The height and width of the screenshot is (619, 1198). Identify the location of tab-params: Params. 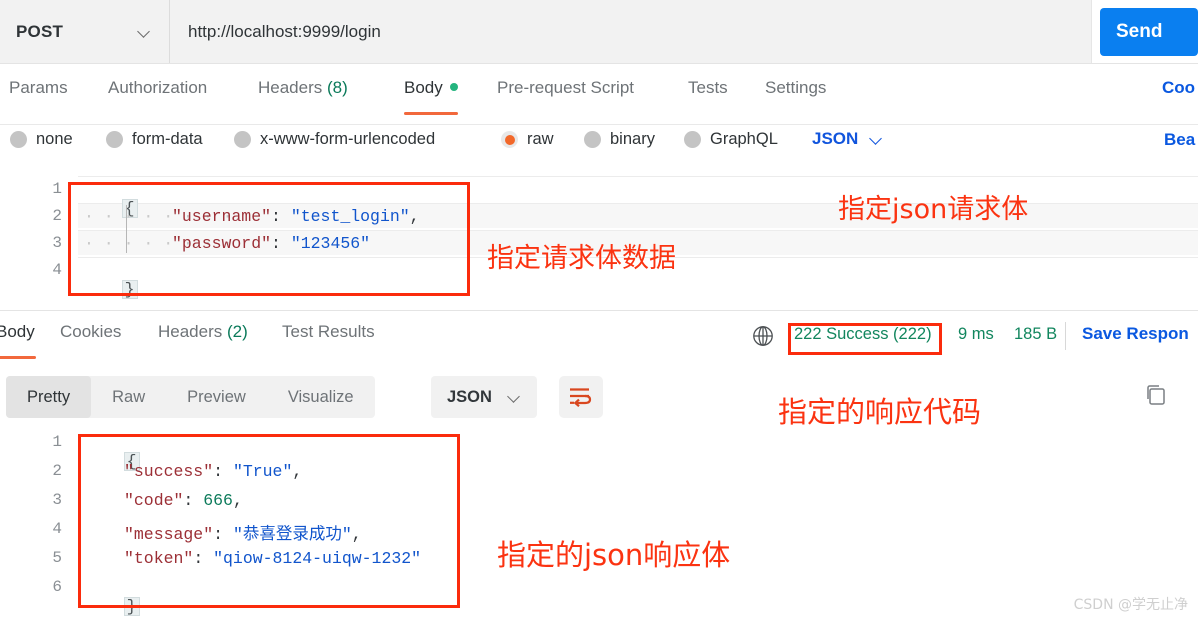
(38, 93).